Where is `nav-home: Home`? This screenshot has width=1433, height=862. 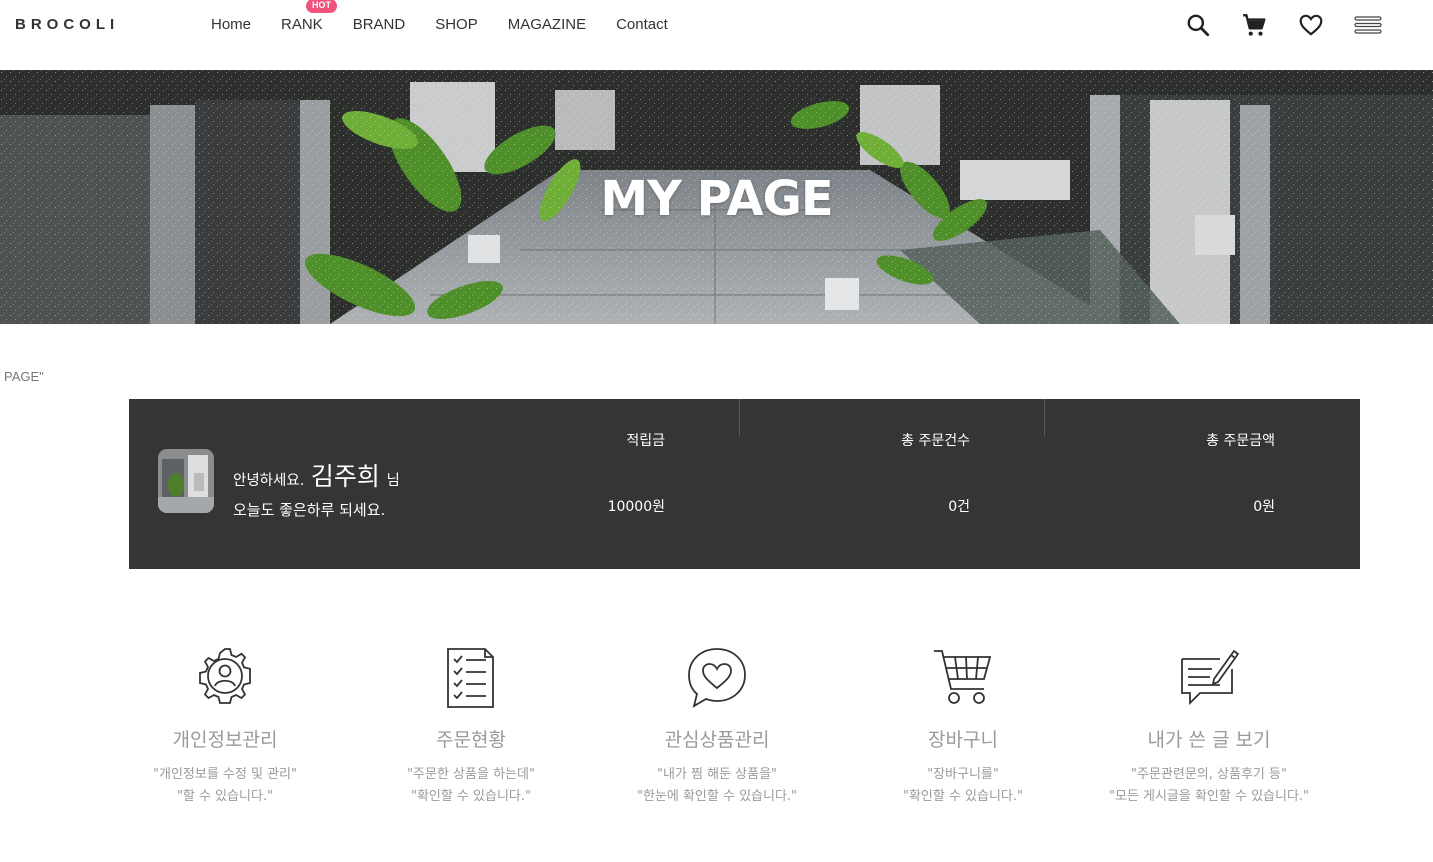
nav-home: Home is located at coordinates (231, 24).